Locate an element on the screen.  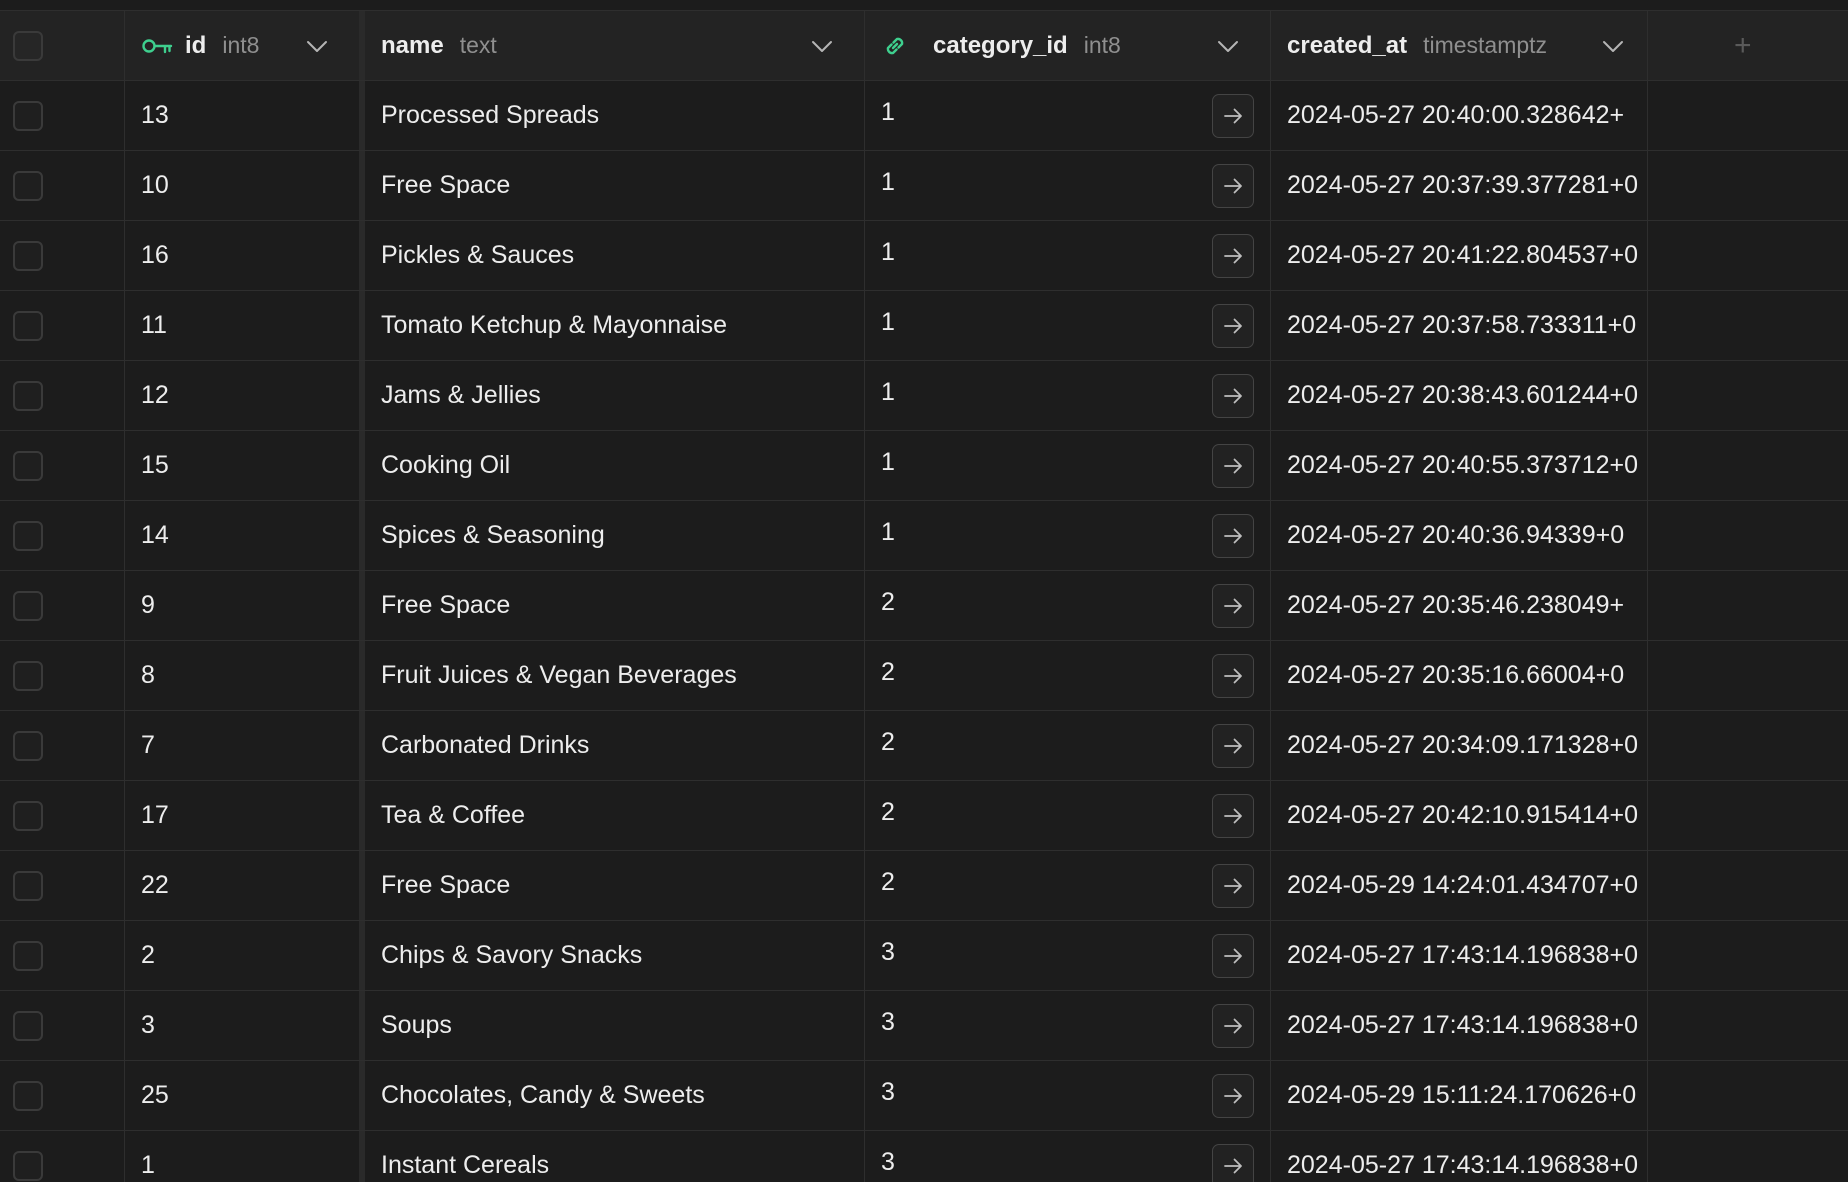
cell-created-at: 2024-05-27 20:37:39.377281+0 is located at coordinates (1459, 185).